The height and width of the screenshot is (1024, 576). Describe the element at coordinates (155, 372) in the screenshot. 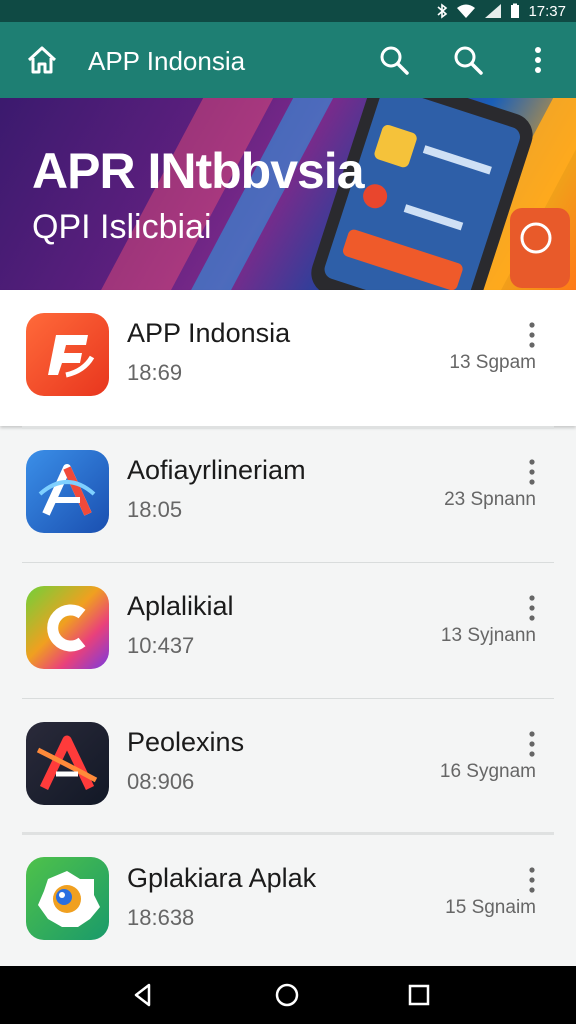

I see `app-time: 18:69` at that location.